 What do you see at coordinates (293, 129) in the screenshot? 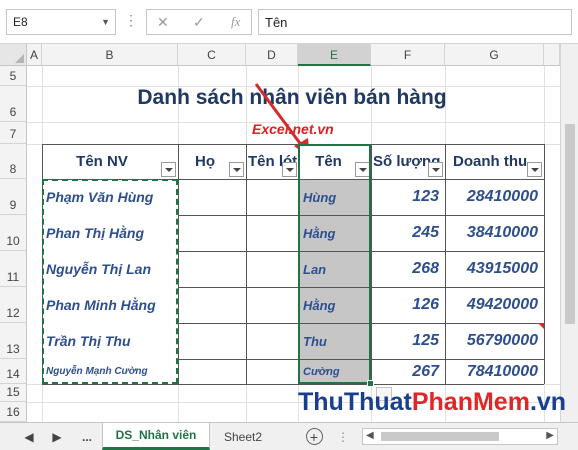
I see `watermark: Excel.net.vn` at bounding box center [293, 129].